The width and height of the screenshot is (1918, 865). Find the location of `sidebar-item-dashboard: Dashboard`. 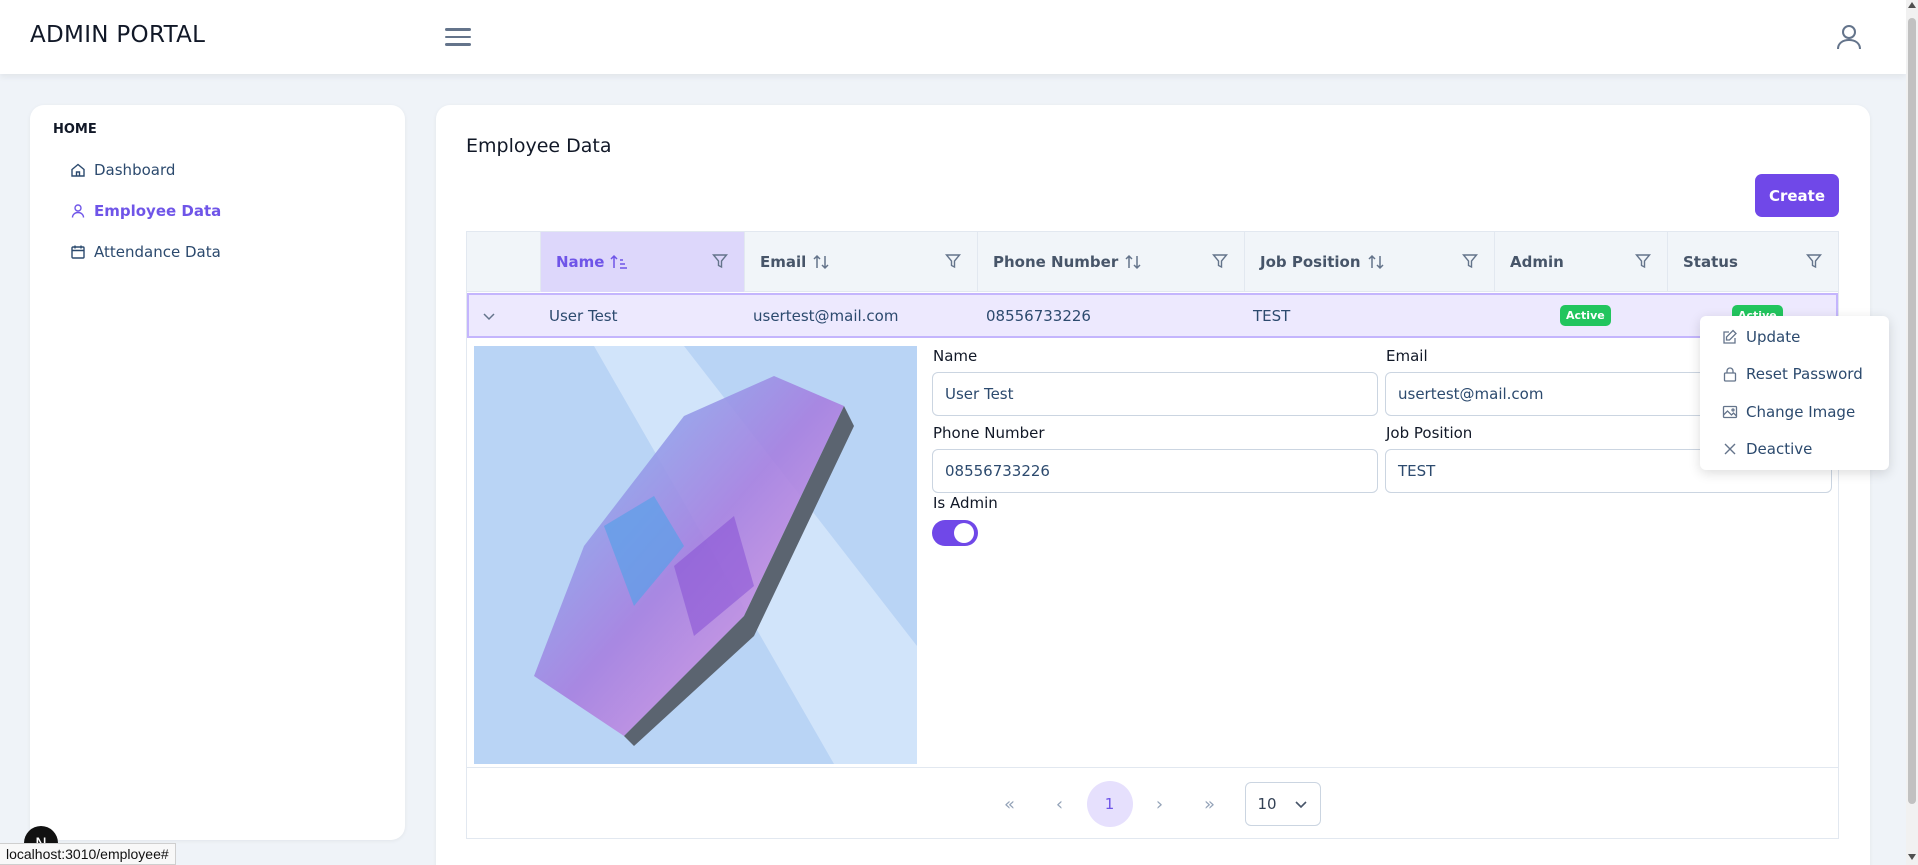

sidebar-item-dashboard: Dashboard is located at coordinates (122, 170).